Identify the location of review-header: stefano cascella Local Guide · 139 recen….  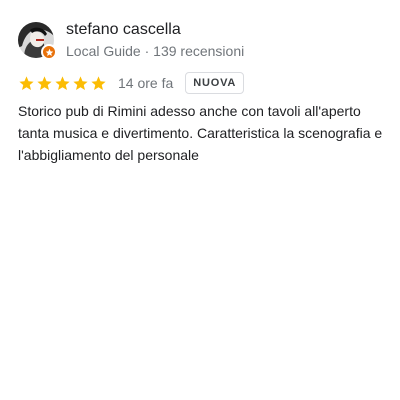
(131, 40).